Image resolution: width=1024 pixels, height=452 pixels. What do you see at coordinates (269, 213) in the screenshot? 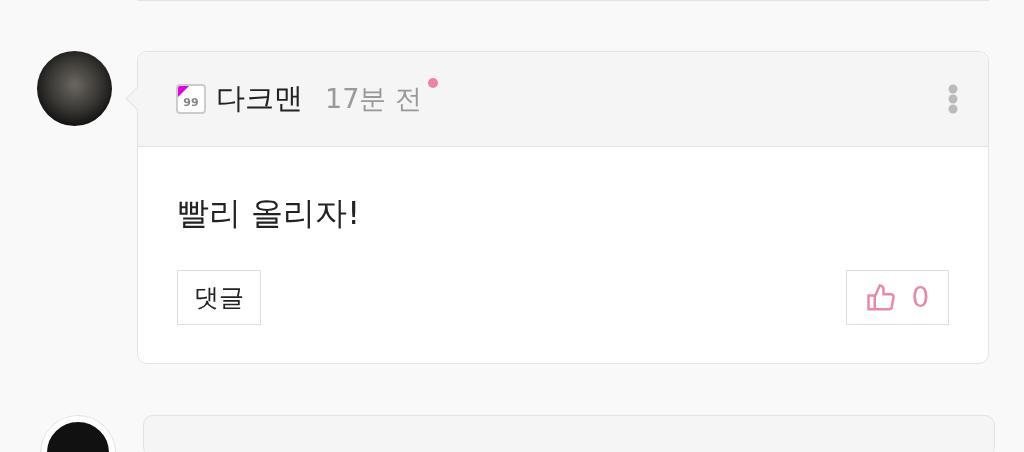
I see `comment-text: 빨리 올리자!` at bounding box center [269, 213].